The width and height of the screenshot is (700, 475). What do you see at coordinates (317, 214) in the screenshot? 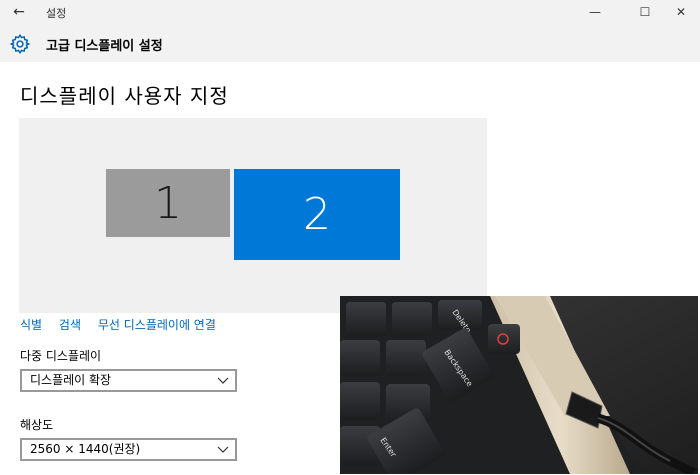
I see `display-2-tile: 2` at bounding box center [317, 214].